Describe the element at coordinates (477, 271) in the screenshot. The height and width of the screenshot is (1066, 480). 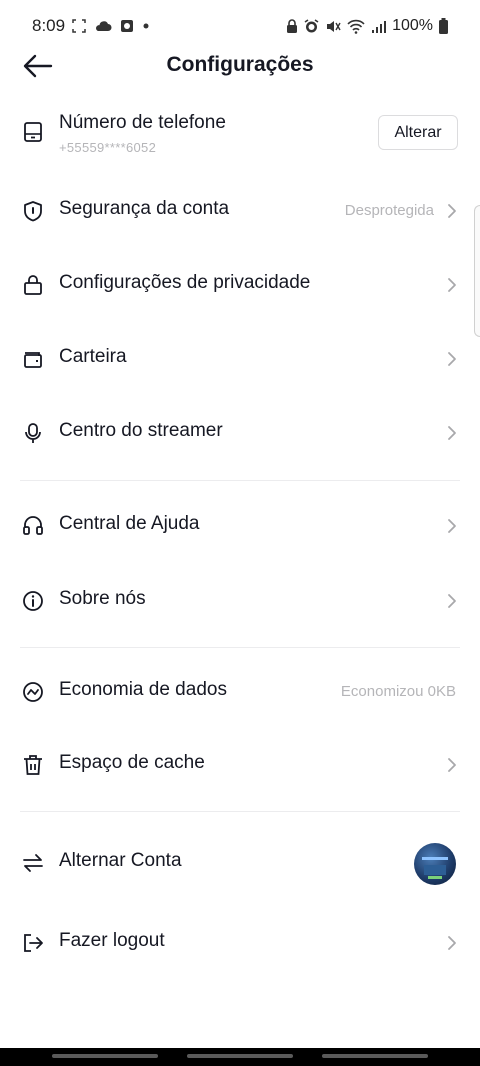
I see `edge-panel-handle` at that location.